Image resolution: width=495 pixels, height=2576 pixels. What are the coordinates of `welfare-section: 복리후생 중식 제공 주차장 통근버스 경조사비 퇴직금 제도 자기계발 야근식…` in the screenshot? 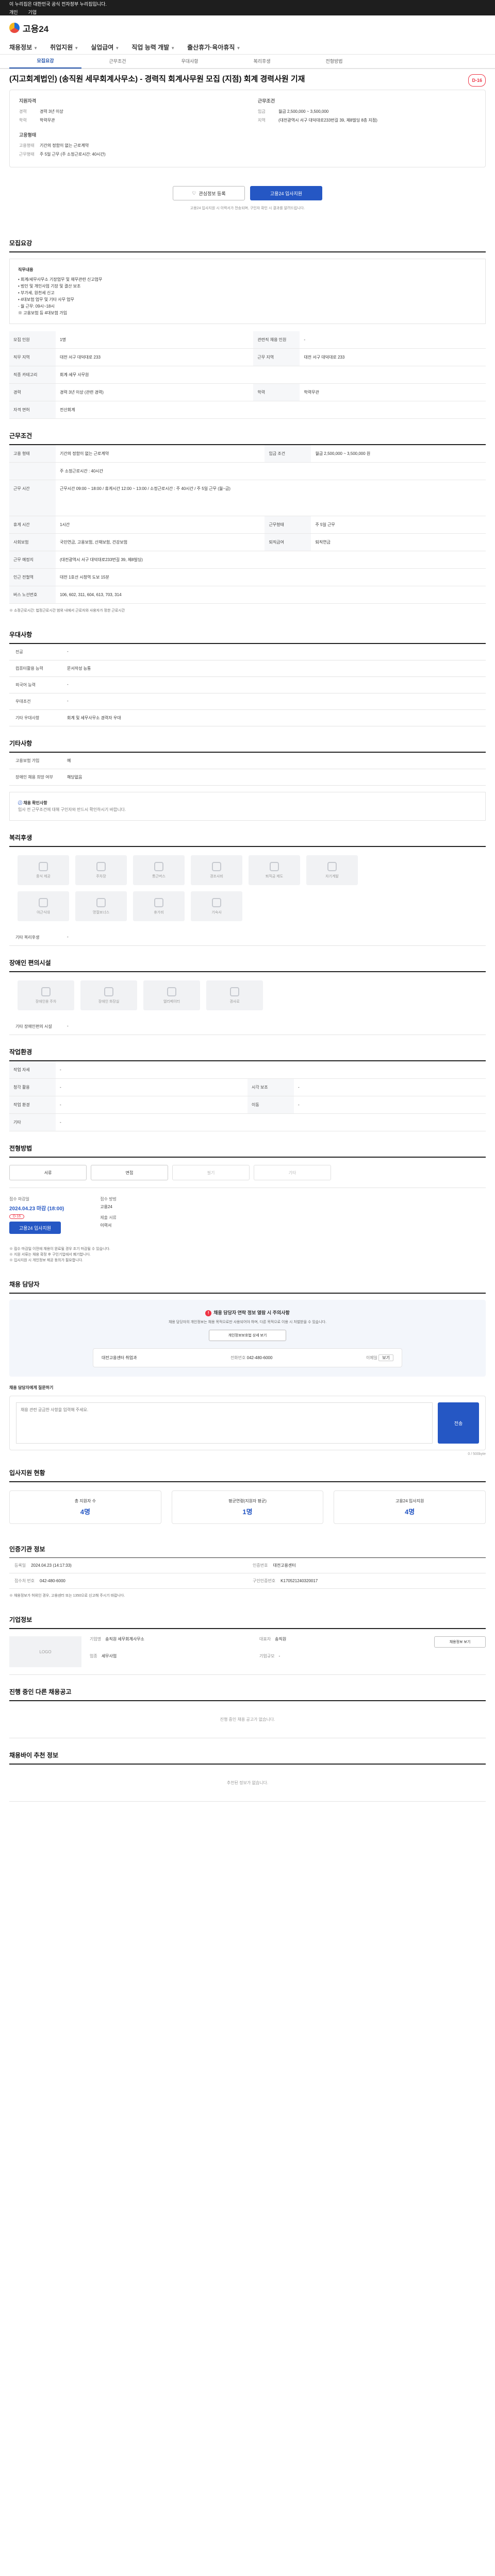 It's located at (247, 889).